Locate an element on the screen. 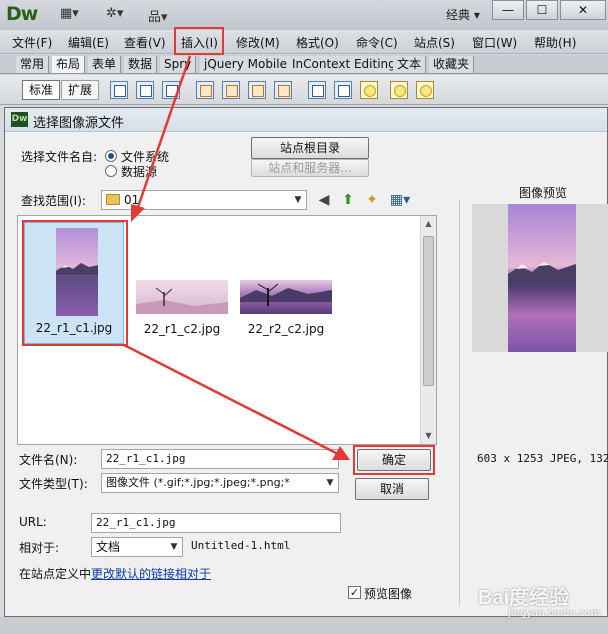 This screenshot has height=634, width=608. watermark: Bai度经验 is located at coordinates (524, 598).